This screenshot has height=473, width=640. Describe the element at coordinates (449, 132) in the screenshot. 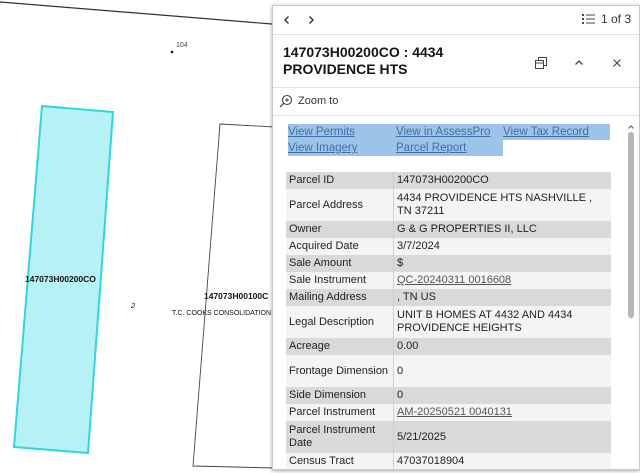

I see `view-in-assesspro-link: View in AssessPro` at that location.